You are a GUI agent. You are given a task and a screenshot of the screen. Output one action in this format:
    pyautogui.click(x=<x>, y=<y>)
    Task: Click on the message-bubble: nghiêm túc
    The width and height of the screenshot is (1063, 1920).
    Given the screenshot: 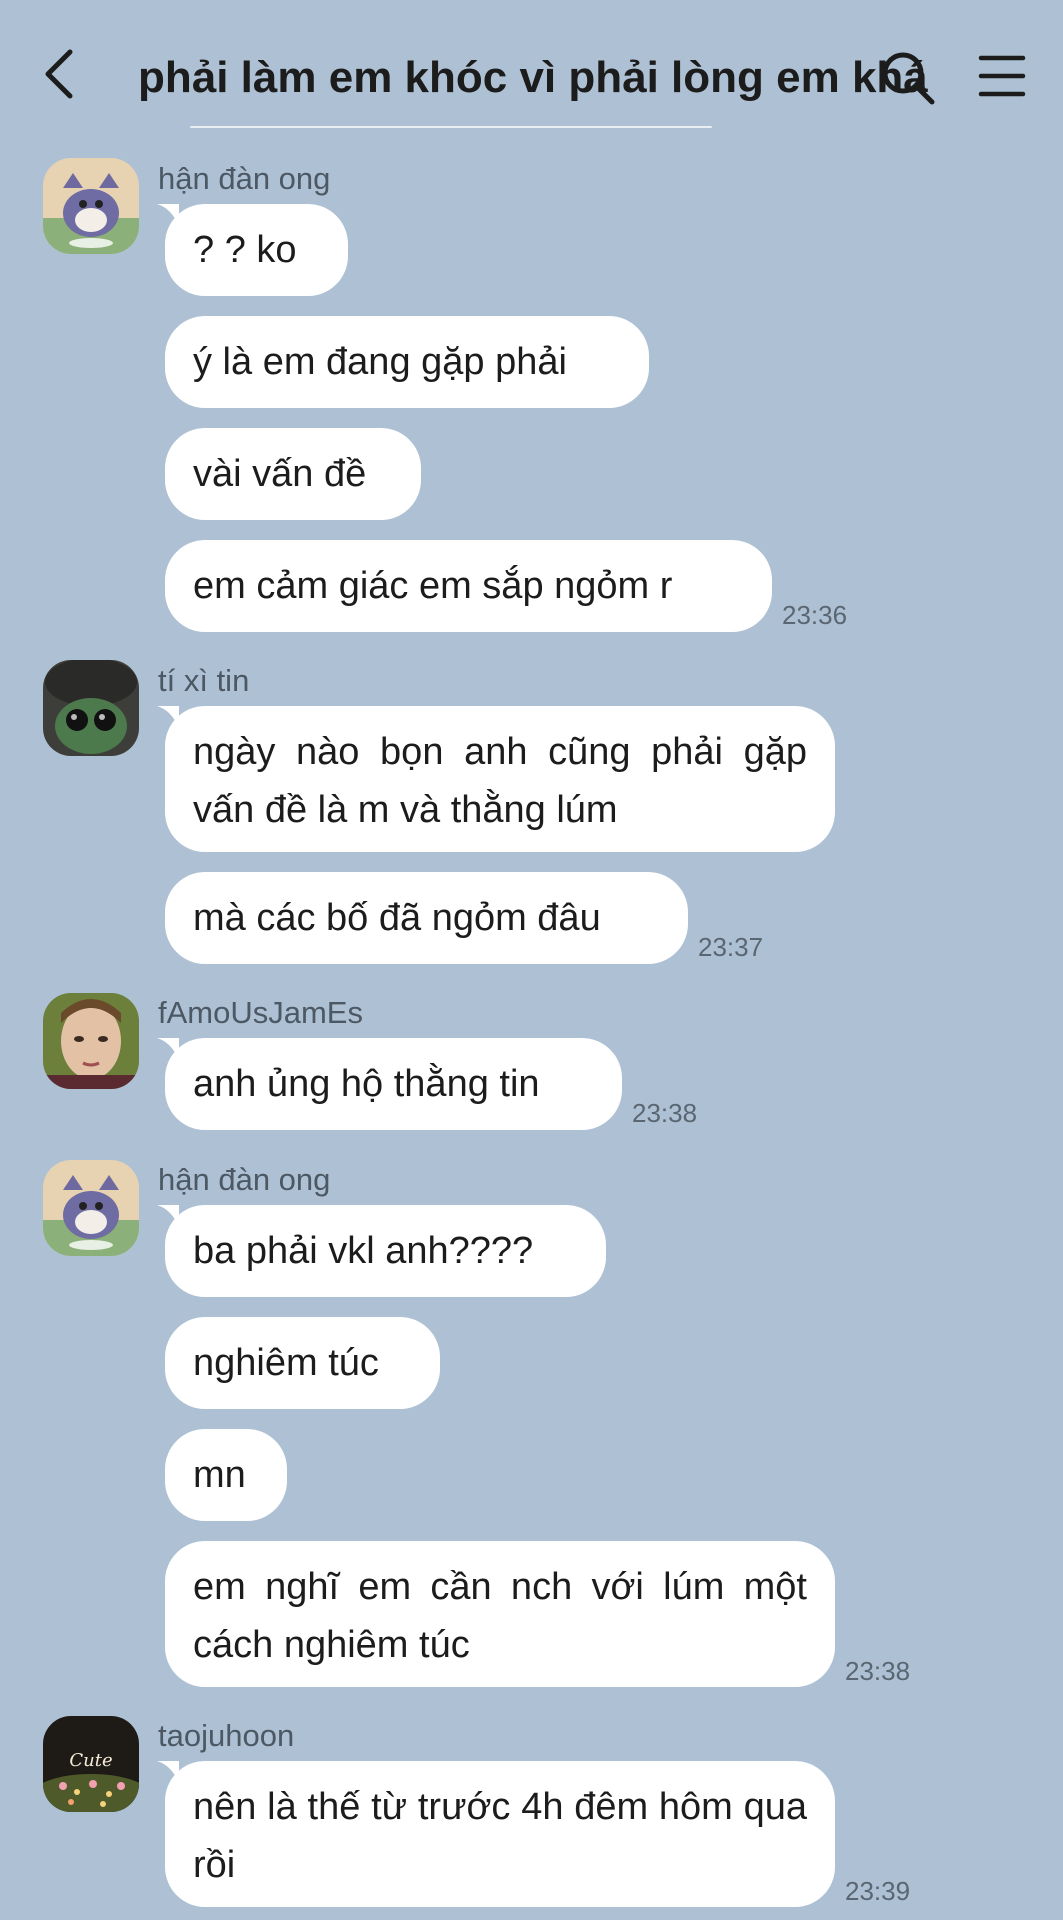 What is the action you would take?
    pyautogui.click(x=302, y=1363)
    